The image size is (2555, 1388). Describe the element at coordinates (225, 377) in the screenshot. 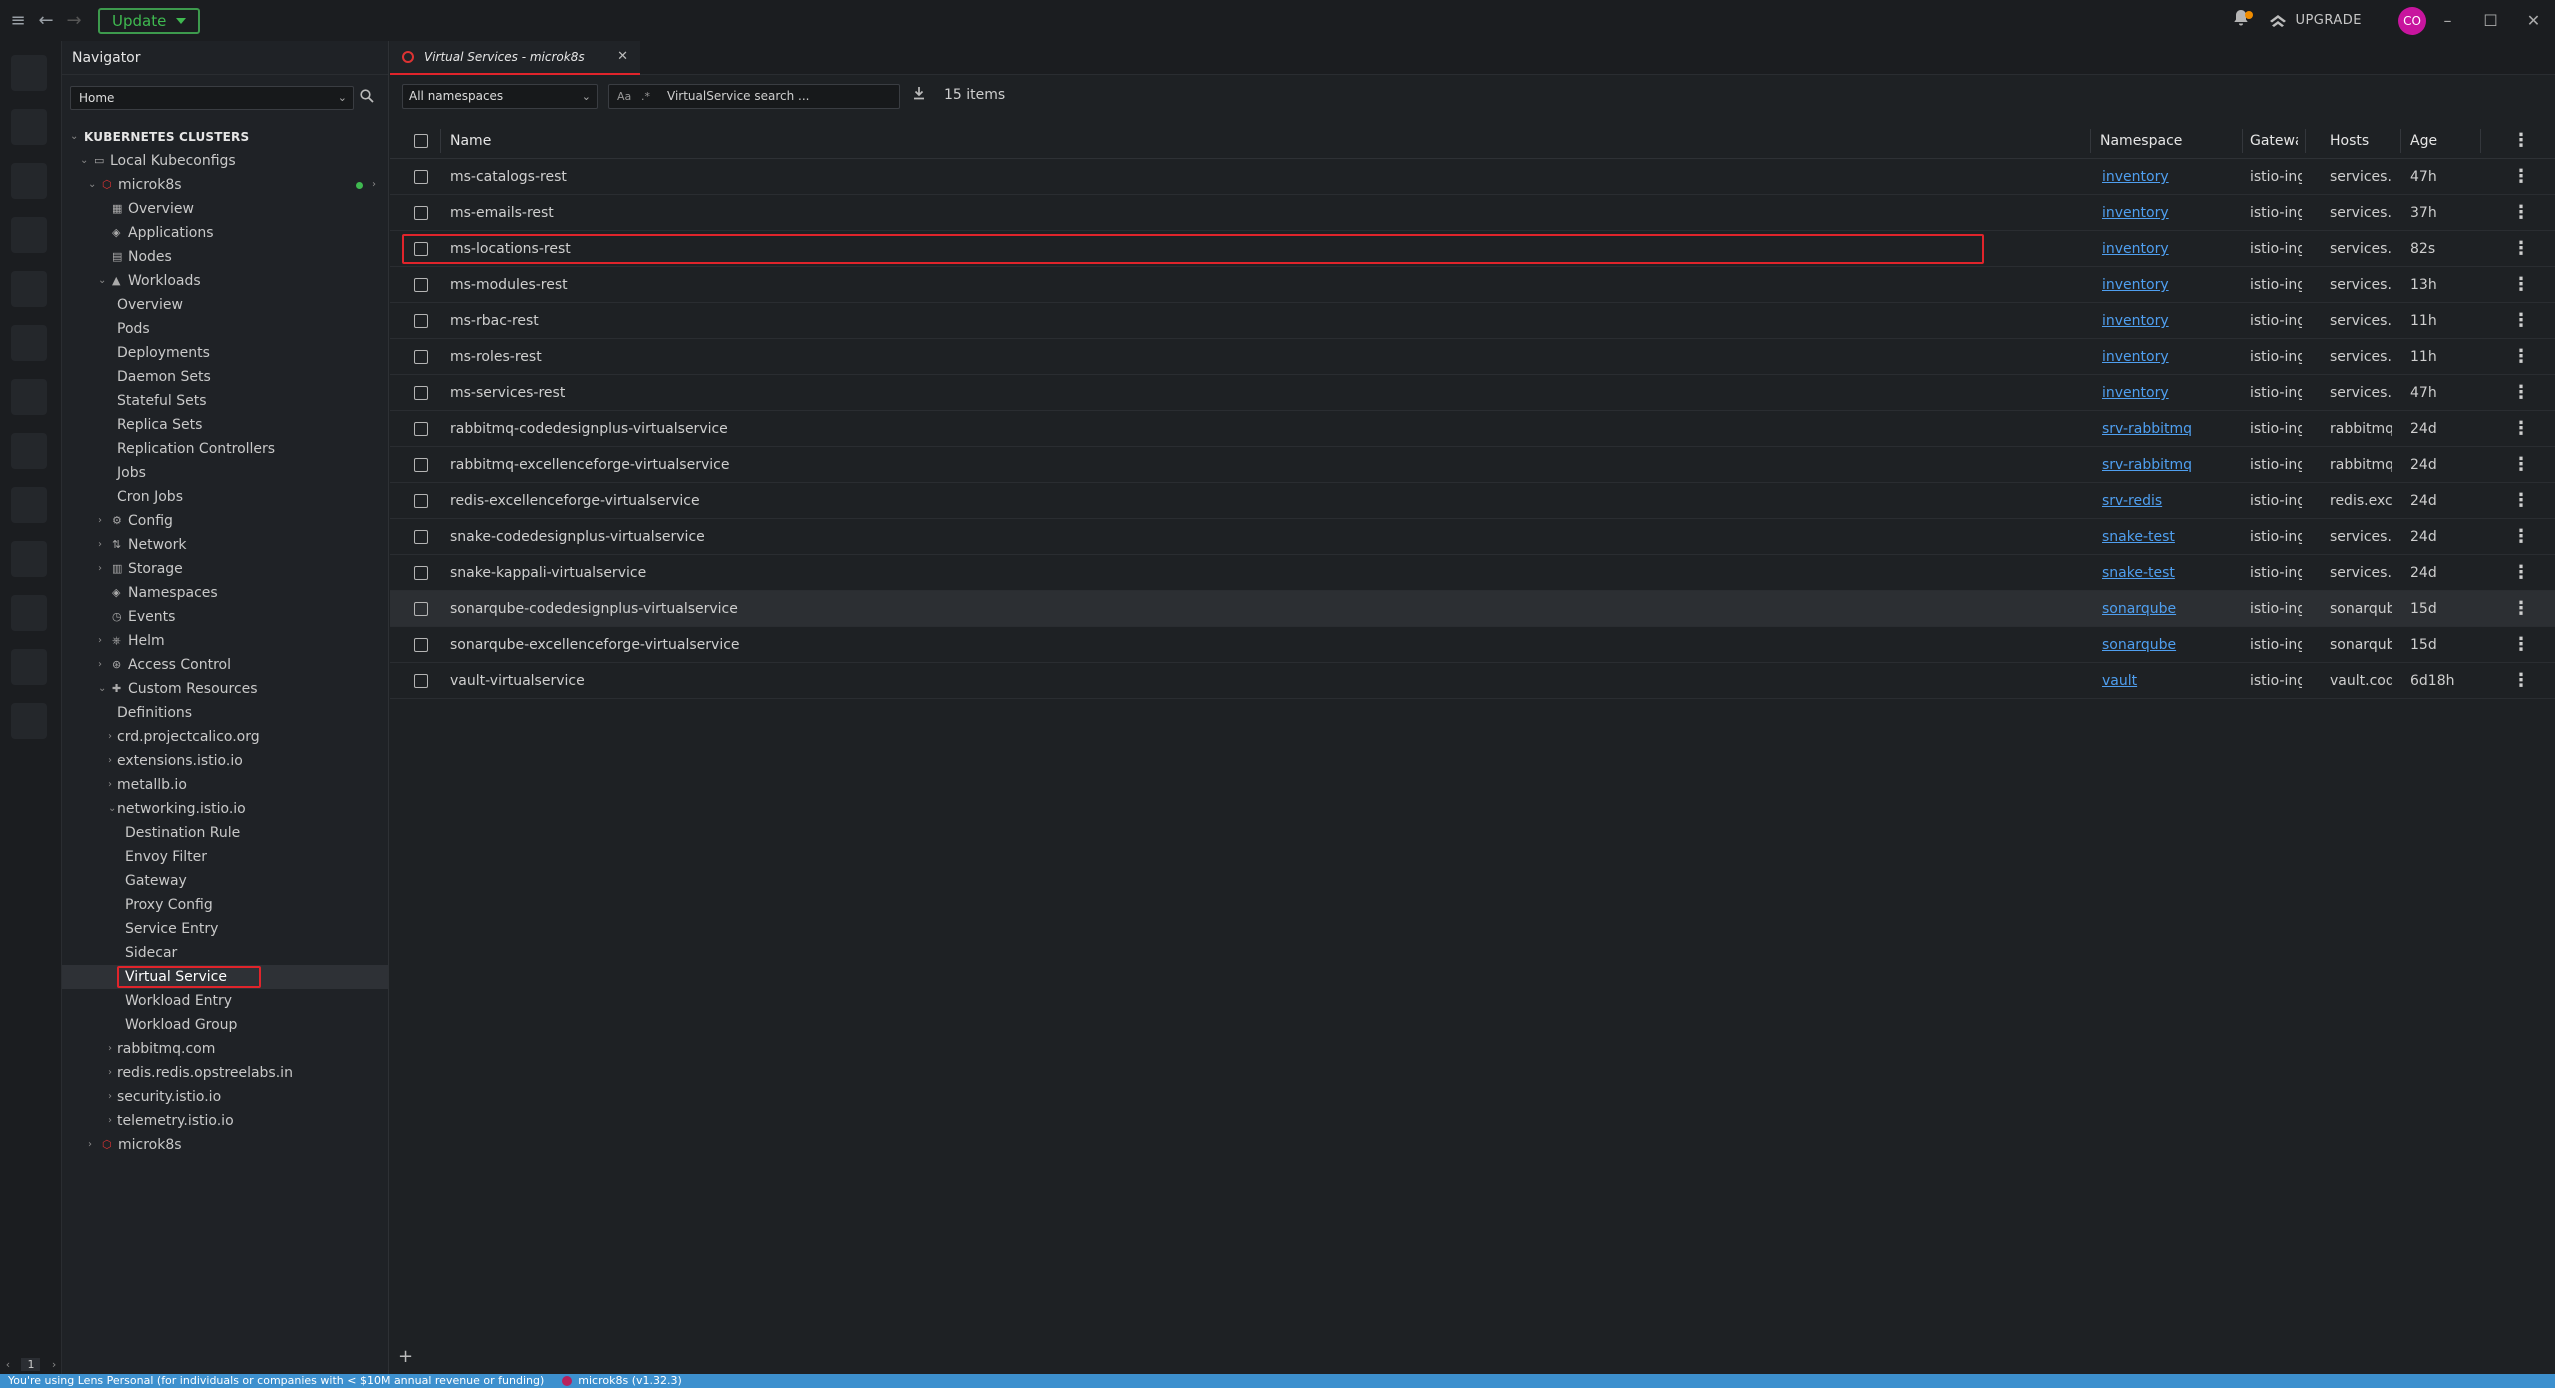

I see `nav-item-daemon-sets: Daemon Sets` at that location.